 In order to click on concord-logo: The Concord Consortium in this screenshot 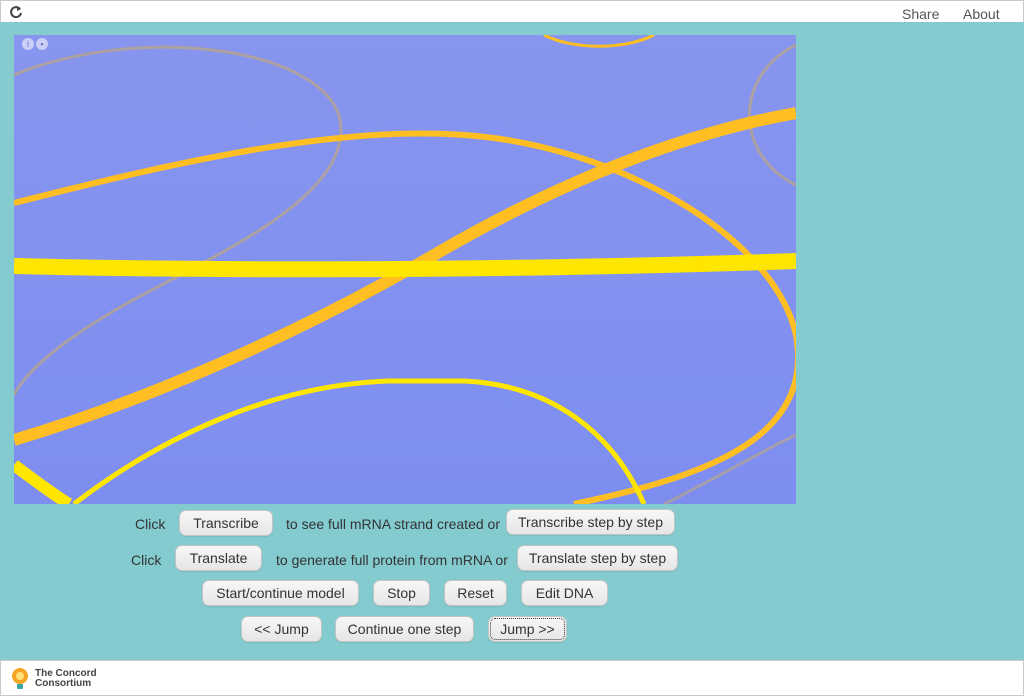, I will do `click(53, 679)`.